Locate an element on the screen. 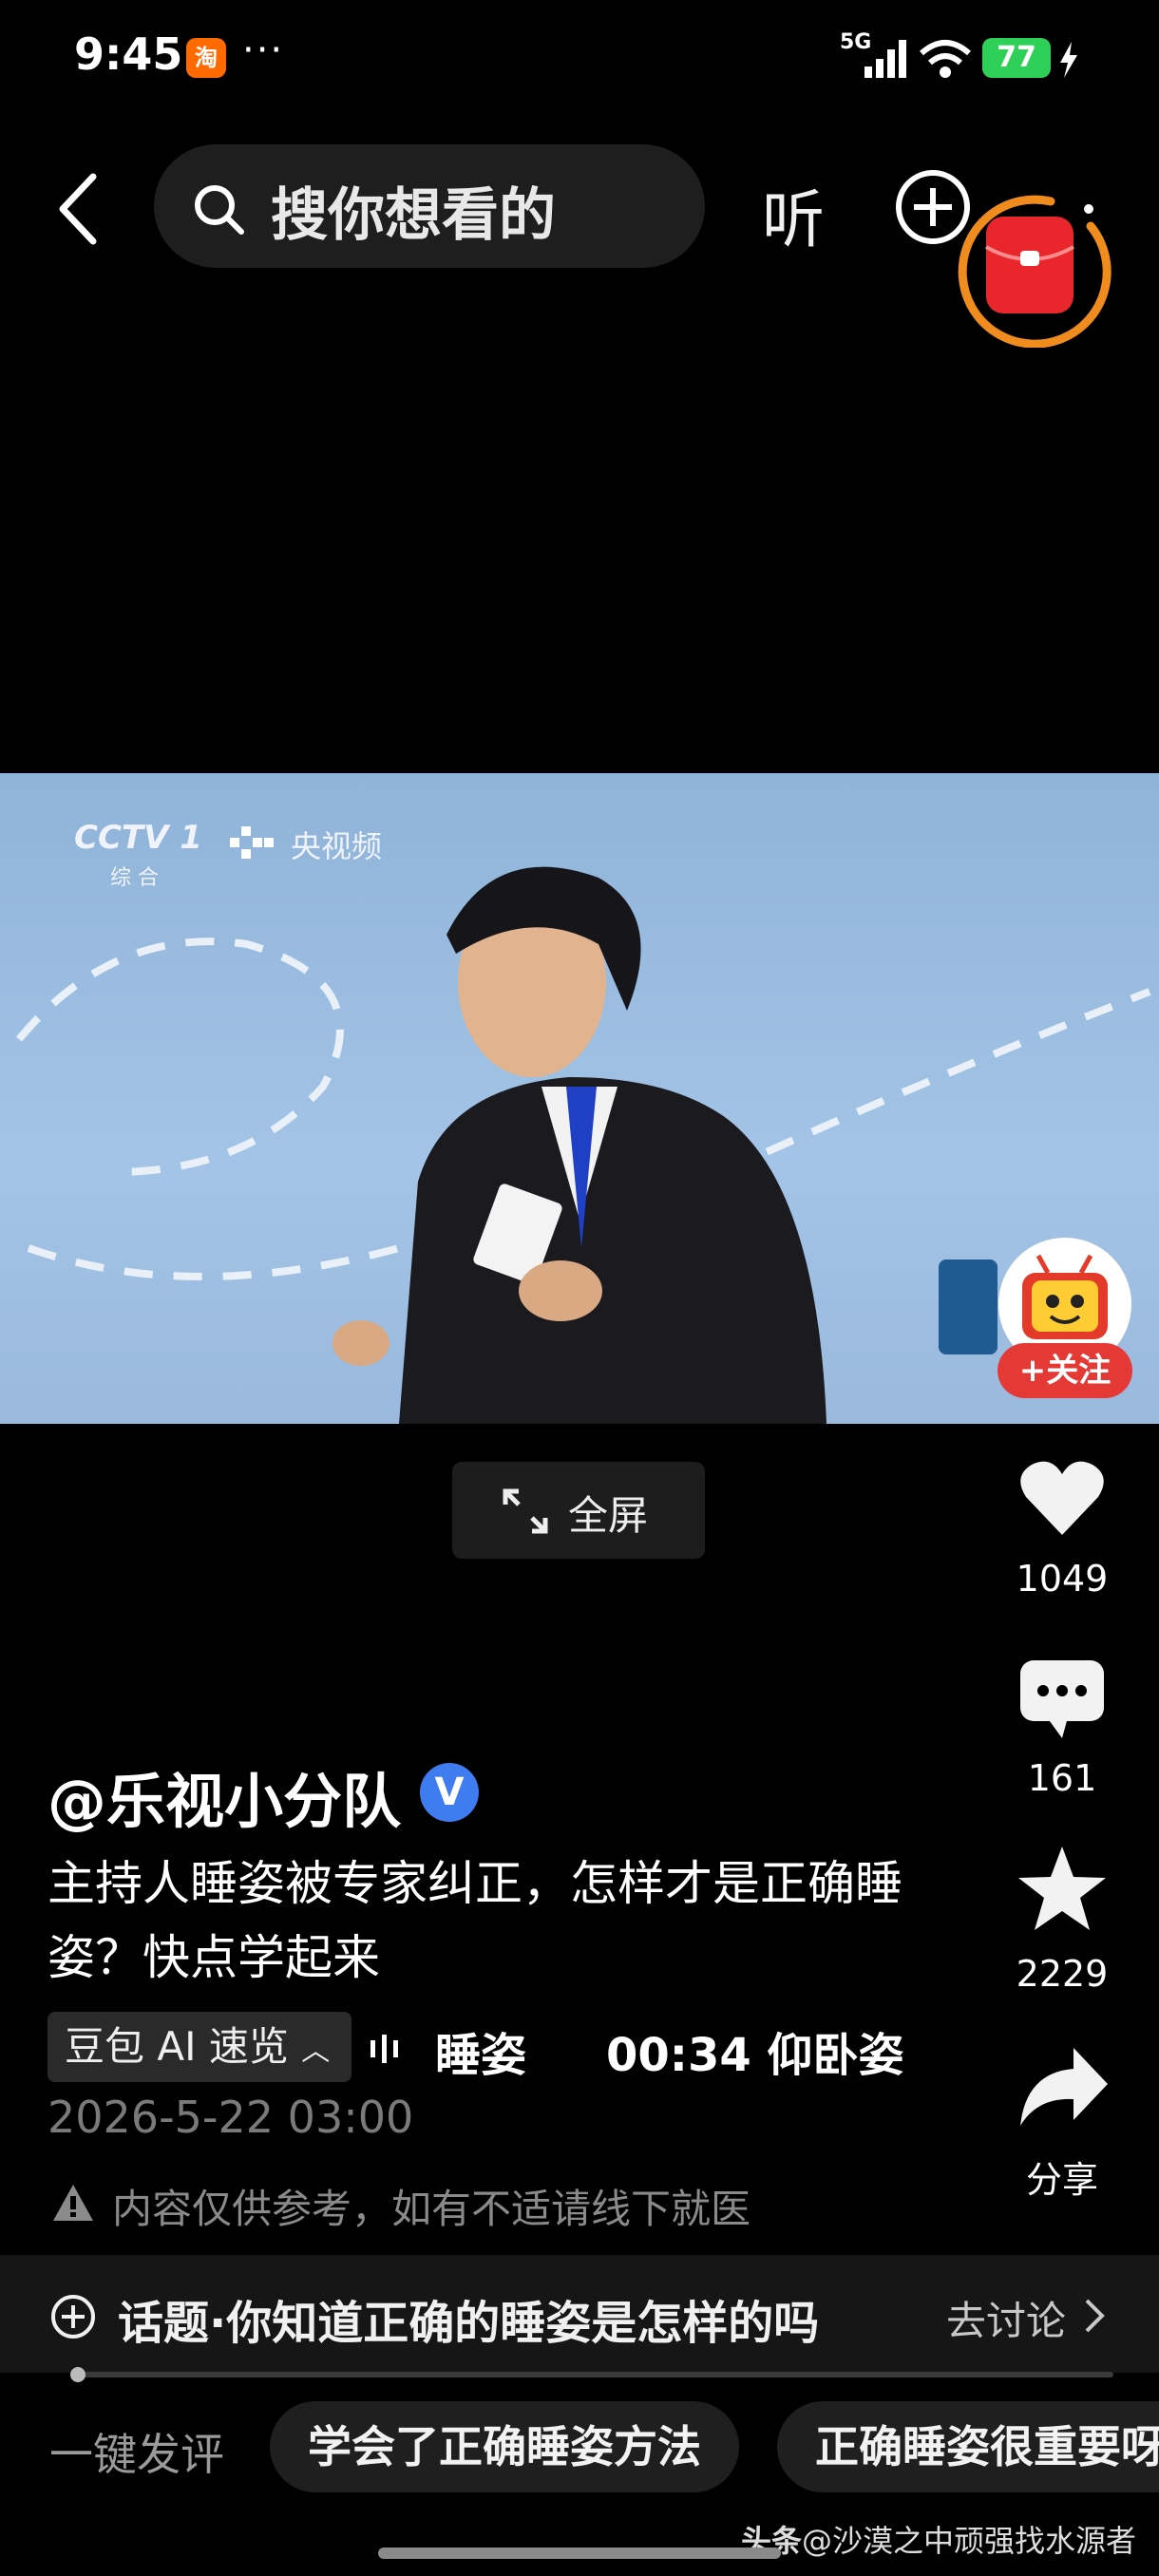  comment-count: 161 is located at coordinates (1062, 1778).